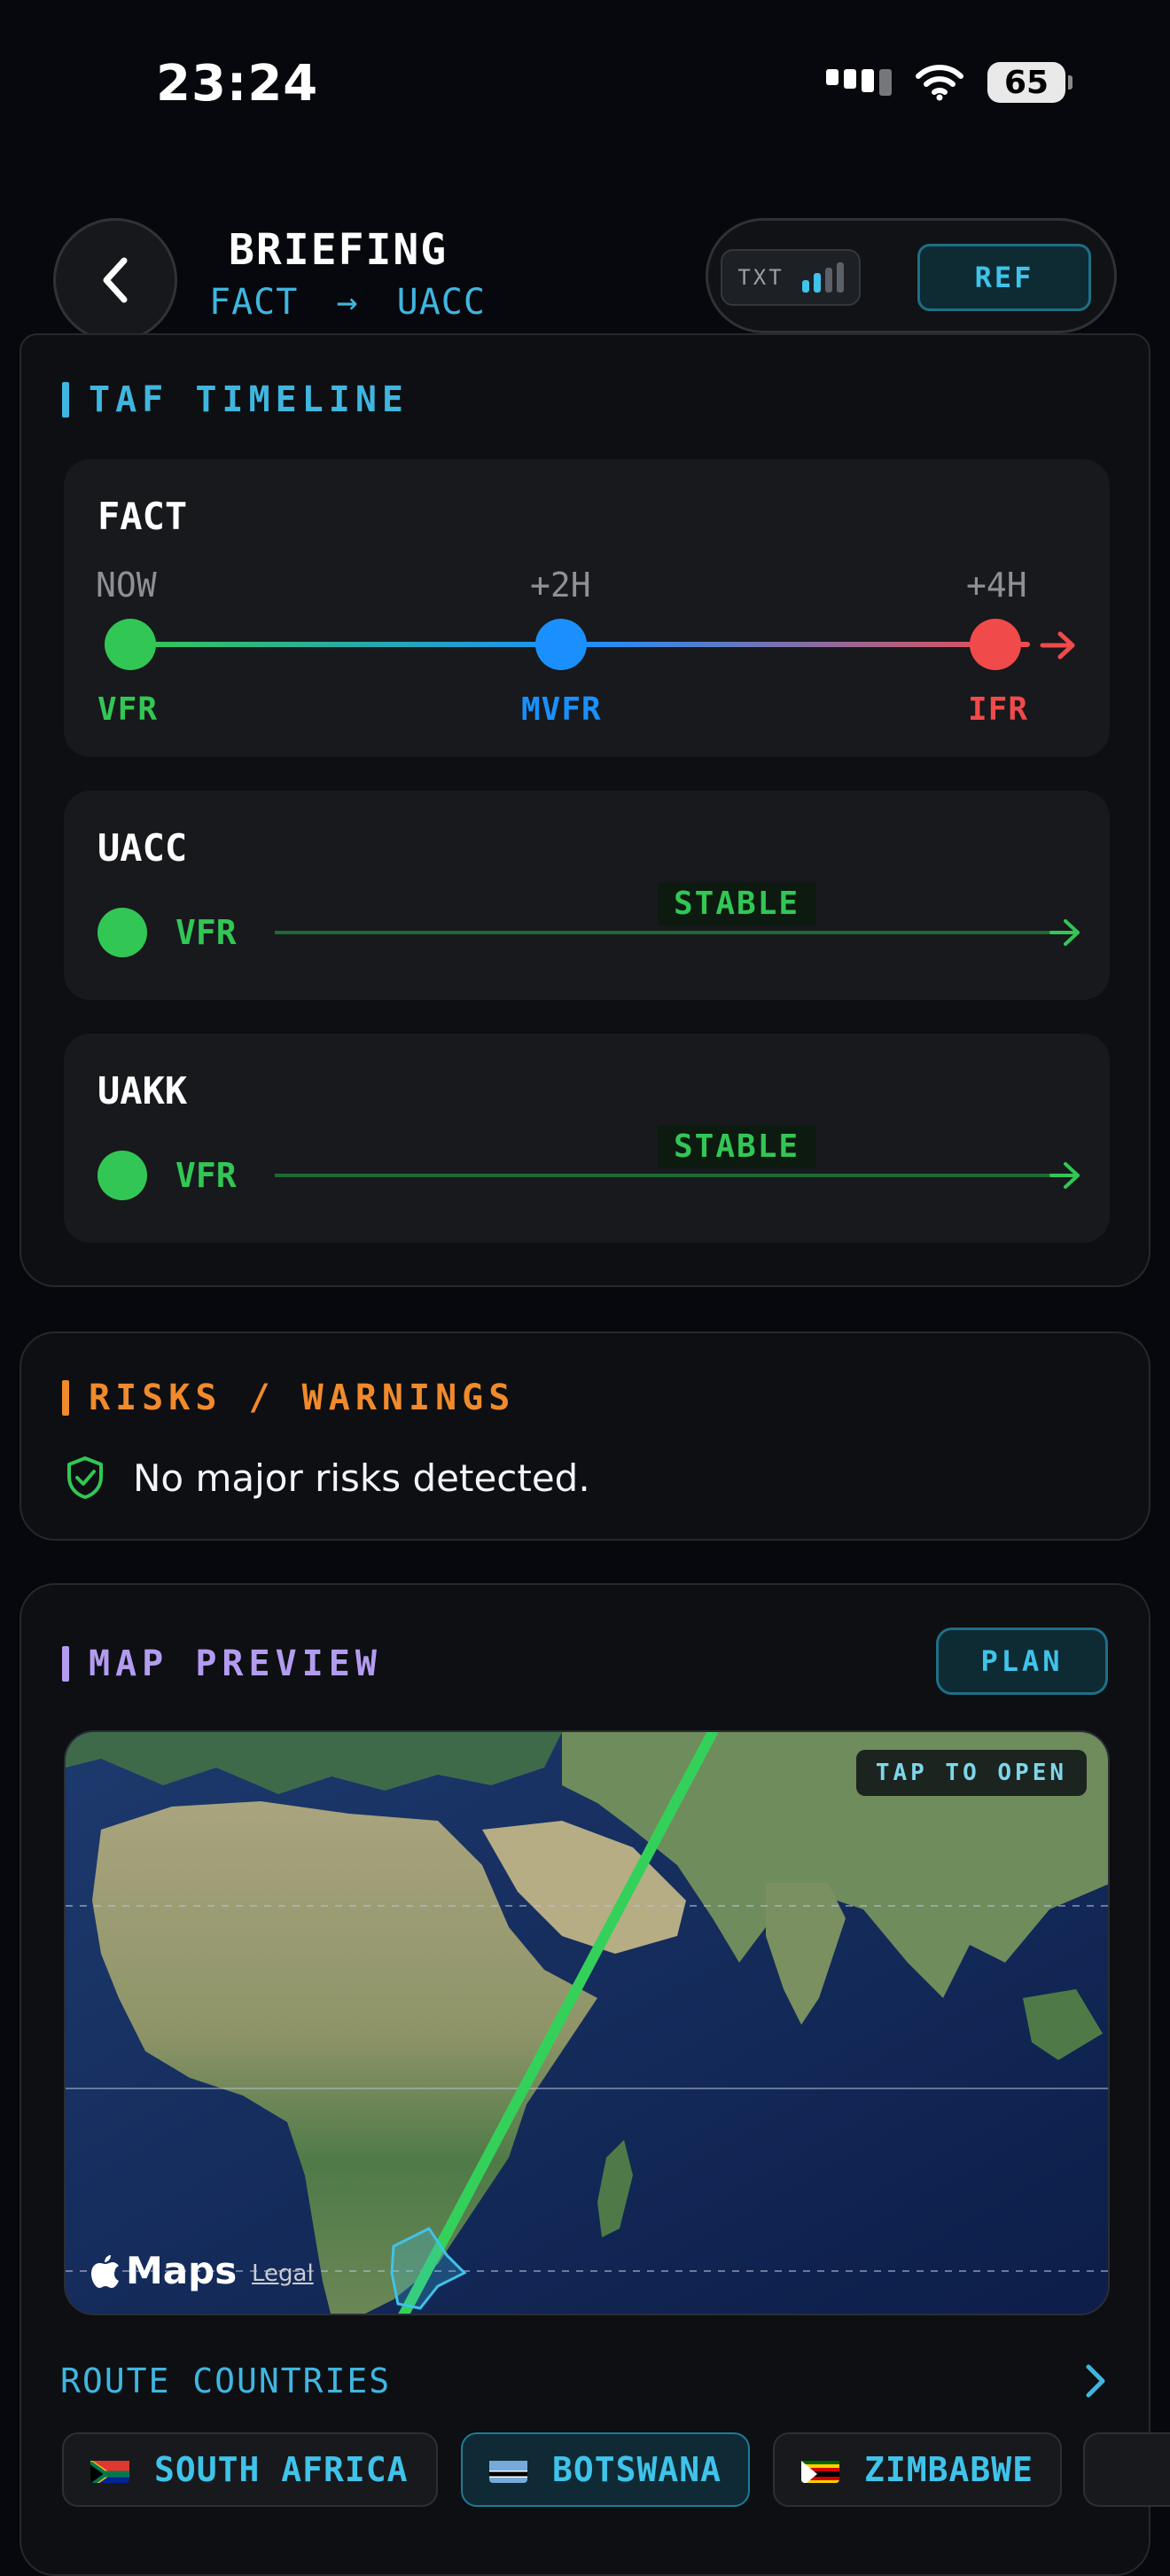  What do you see at coordinates (1029, 82) in the screenshot?
I see `battery-icon: 65` at bounding box center [1029, 82].